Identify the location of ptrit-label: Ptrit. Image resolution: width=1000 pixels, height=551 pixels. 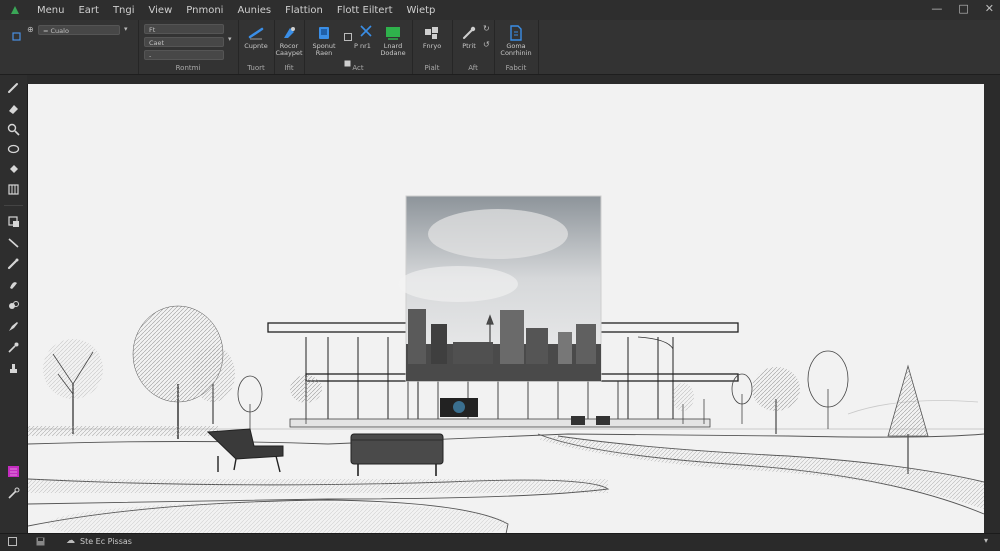
(469, 46).